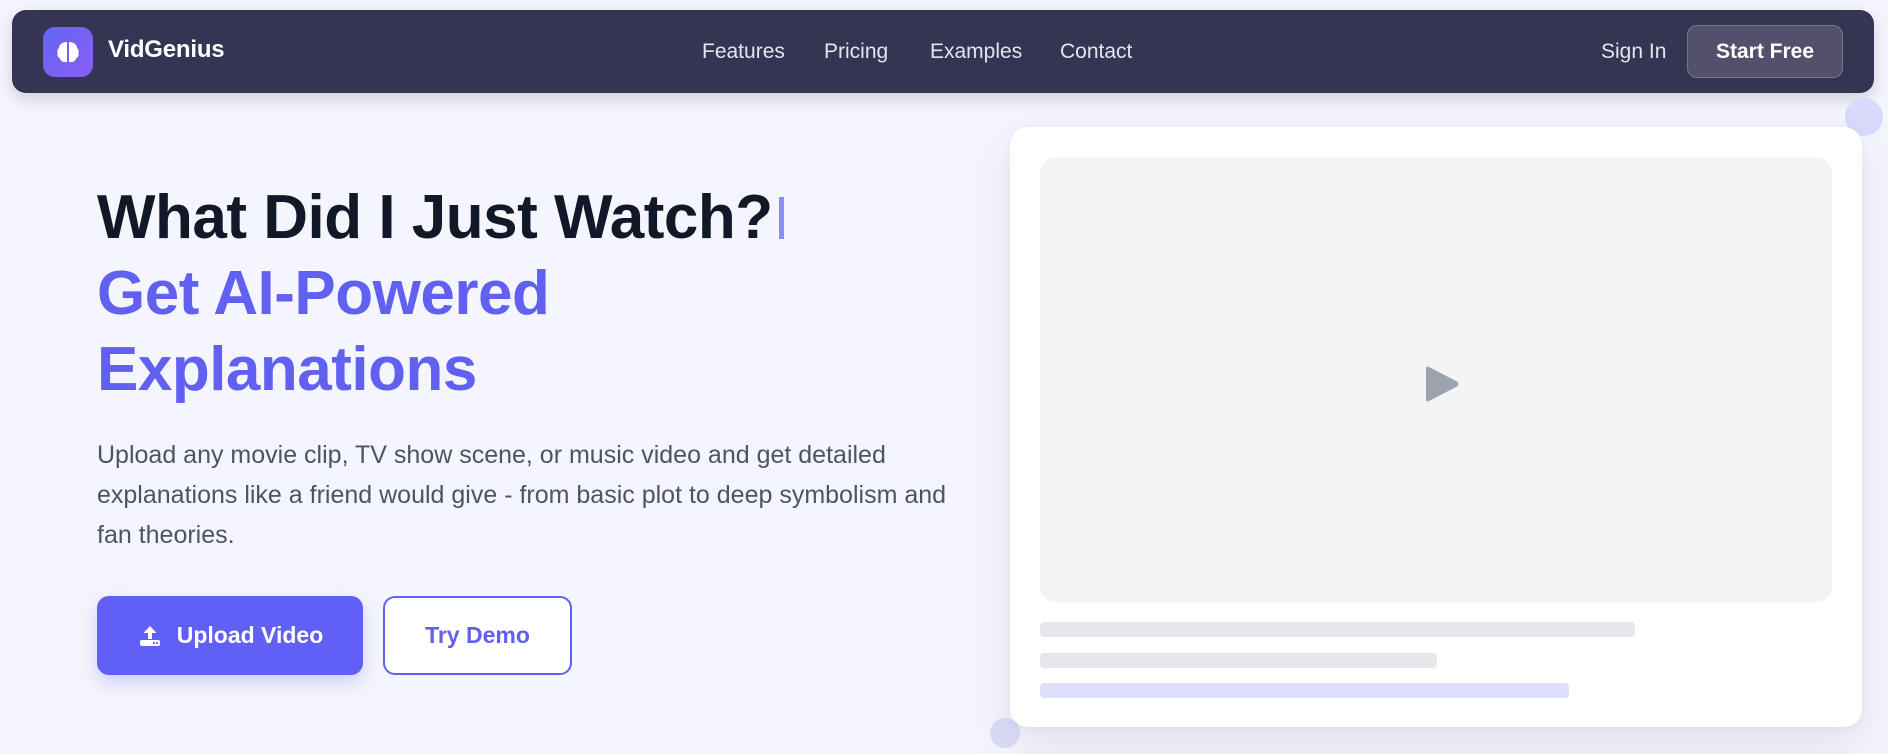  Describe the element at coordinates (477, 635) in the screenshot. I see `try-demo-button: Try Demo` at that location.